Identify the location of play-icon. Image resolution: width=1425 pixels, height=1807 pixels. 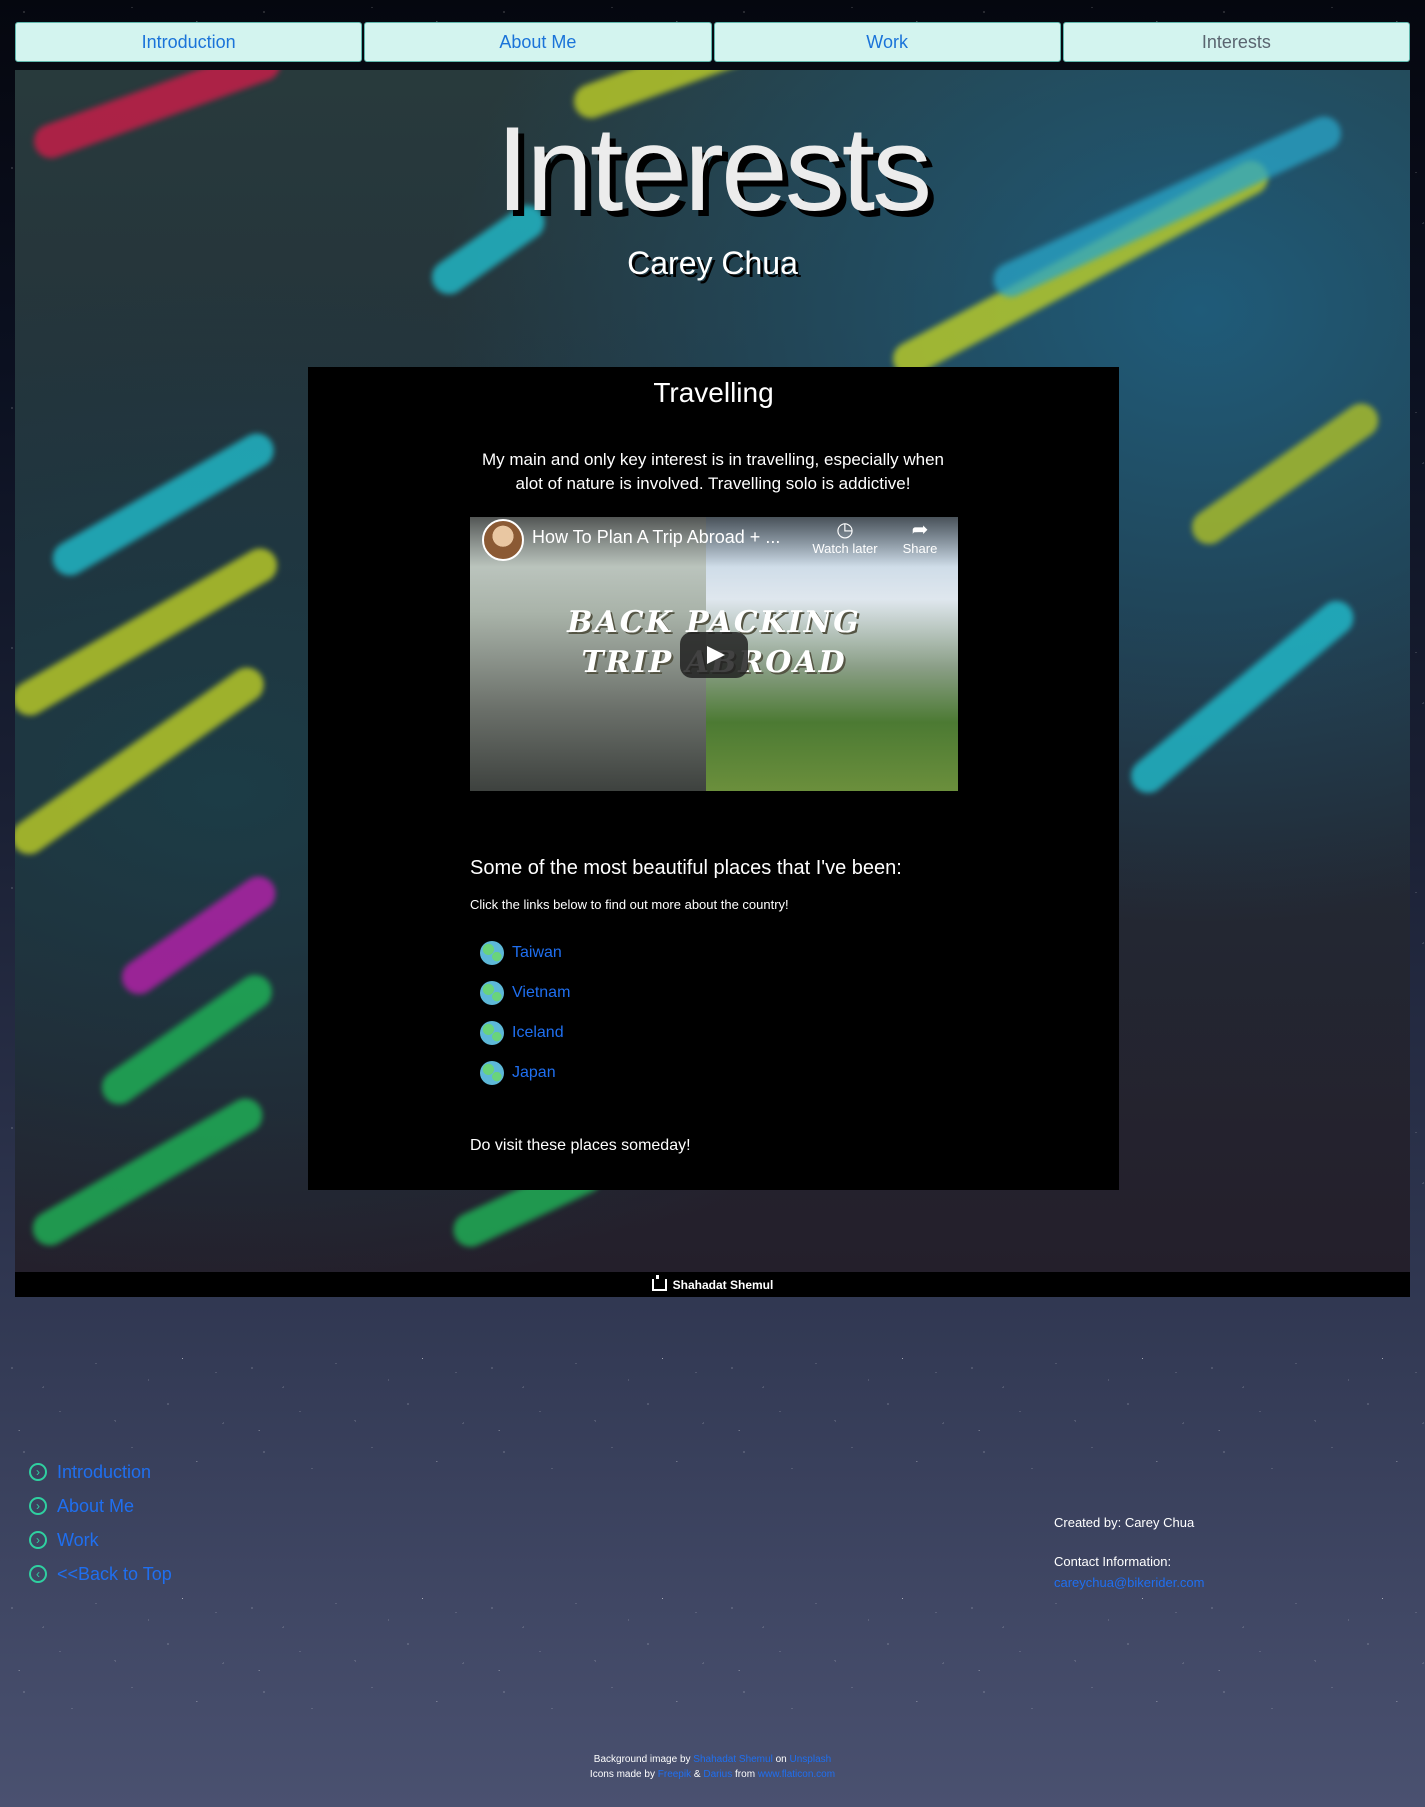
(714, 655).